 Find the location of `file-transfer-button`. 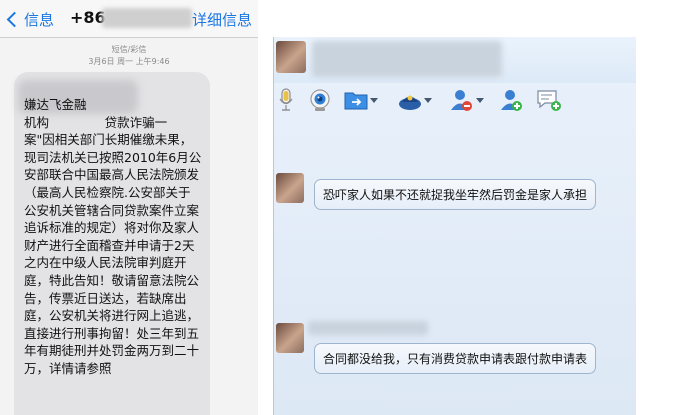

file-transfer-button is located at coordinates (361, 100).